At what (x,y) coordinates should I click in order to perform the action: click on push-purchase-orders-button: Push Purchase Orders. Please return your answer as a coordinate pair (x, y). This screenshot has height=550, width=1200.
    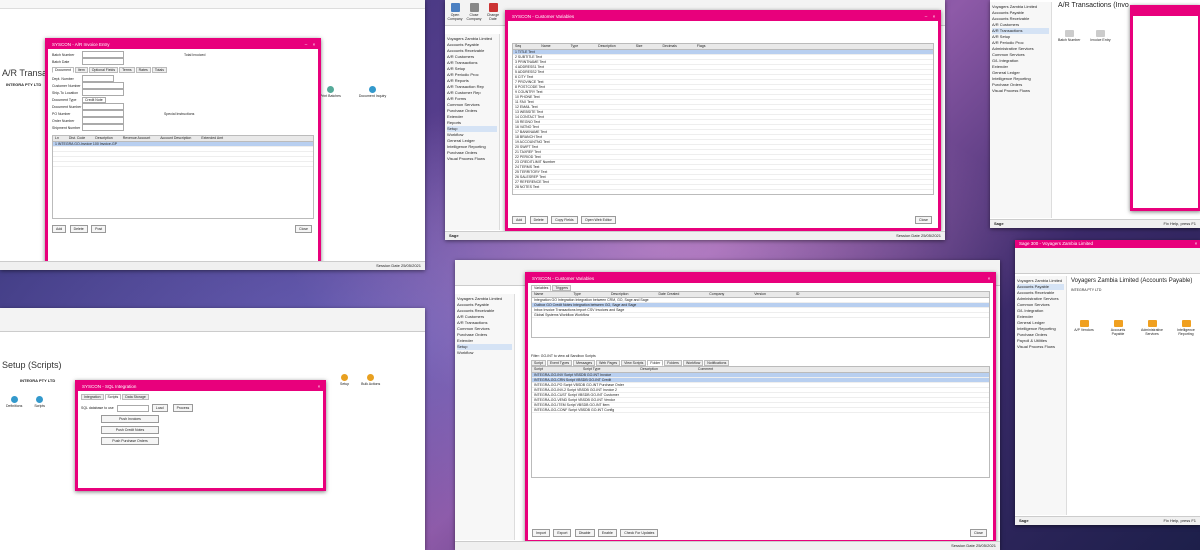
    Looking at the image, I should click on (130, 441).